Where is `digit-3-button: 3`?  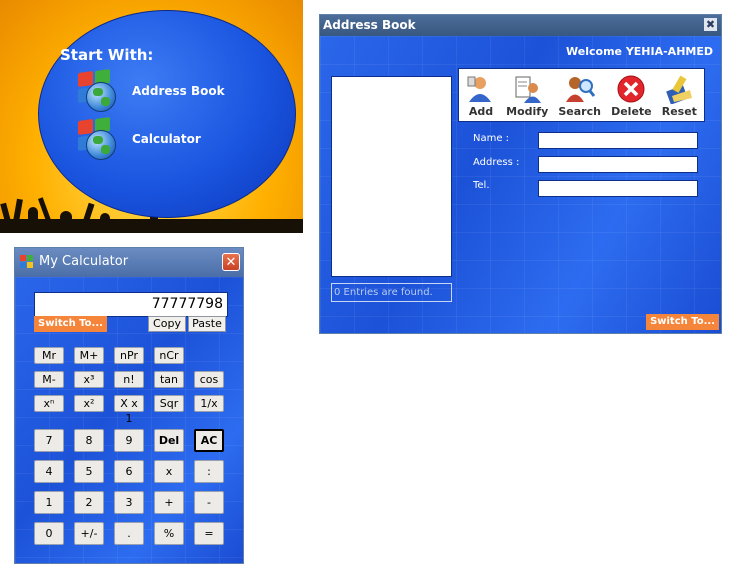
digit-3-button: 3 is located at coordinates (129, 502).